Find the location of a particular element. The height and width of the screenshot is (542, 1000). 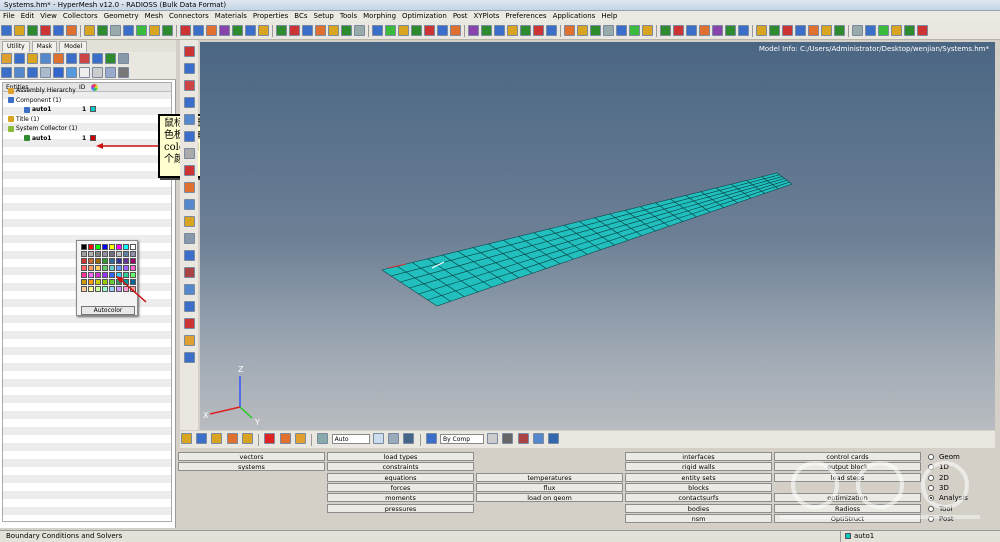

menu-tools: Tools is located at coordinates (348, 16).